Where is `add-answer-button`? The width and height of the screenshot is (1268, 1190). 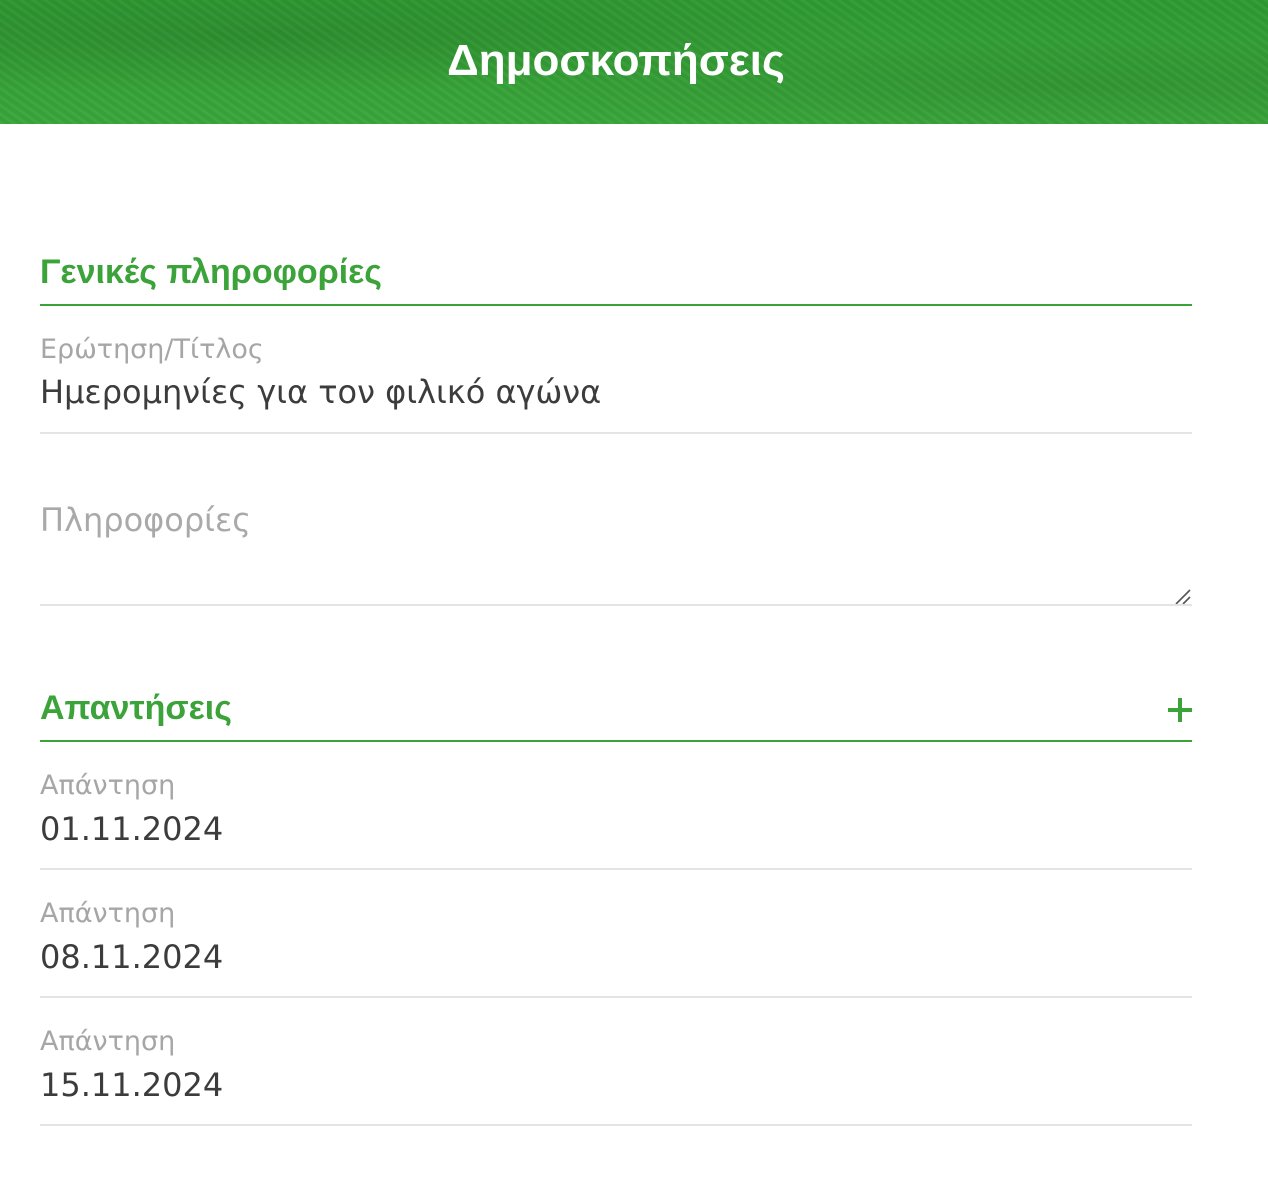
add-answer-button is located at coordinates (1180, 710).